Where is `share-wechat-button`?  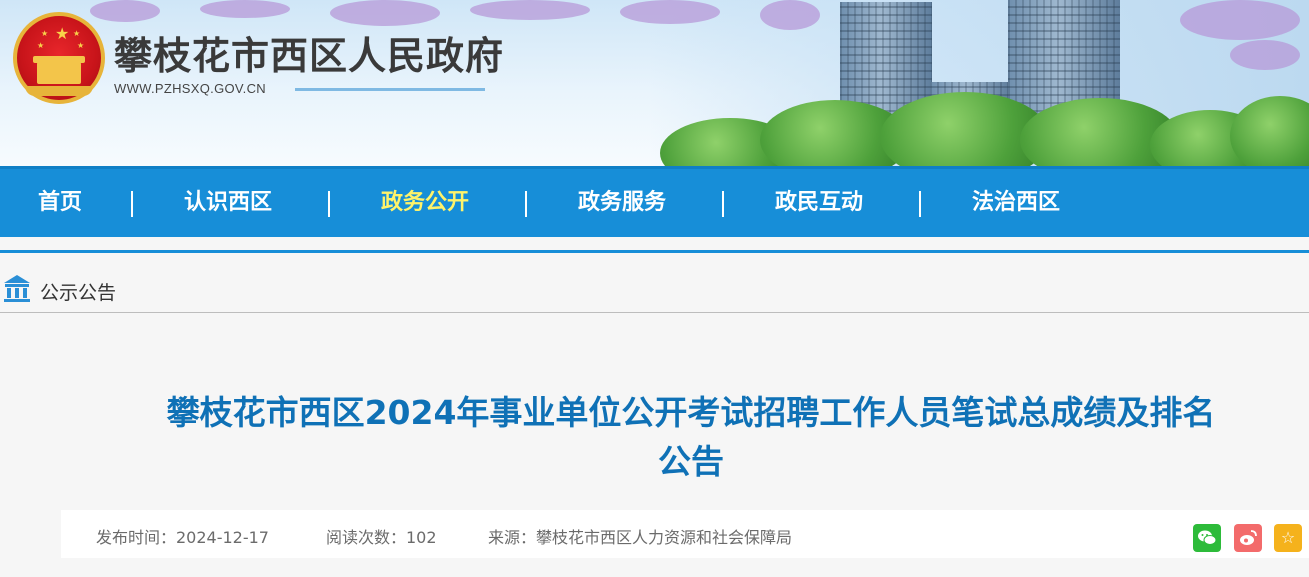 share-wechat-button is located at coordinates (1207, 538).